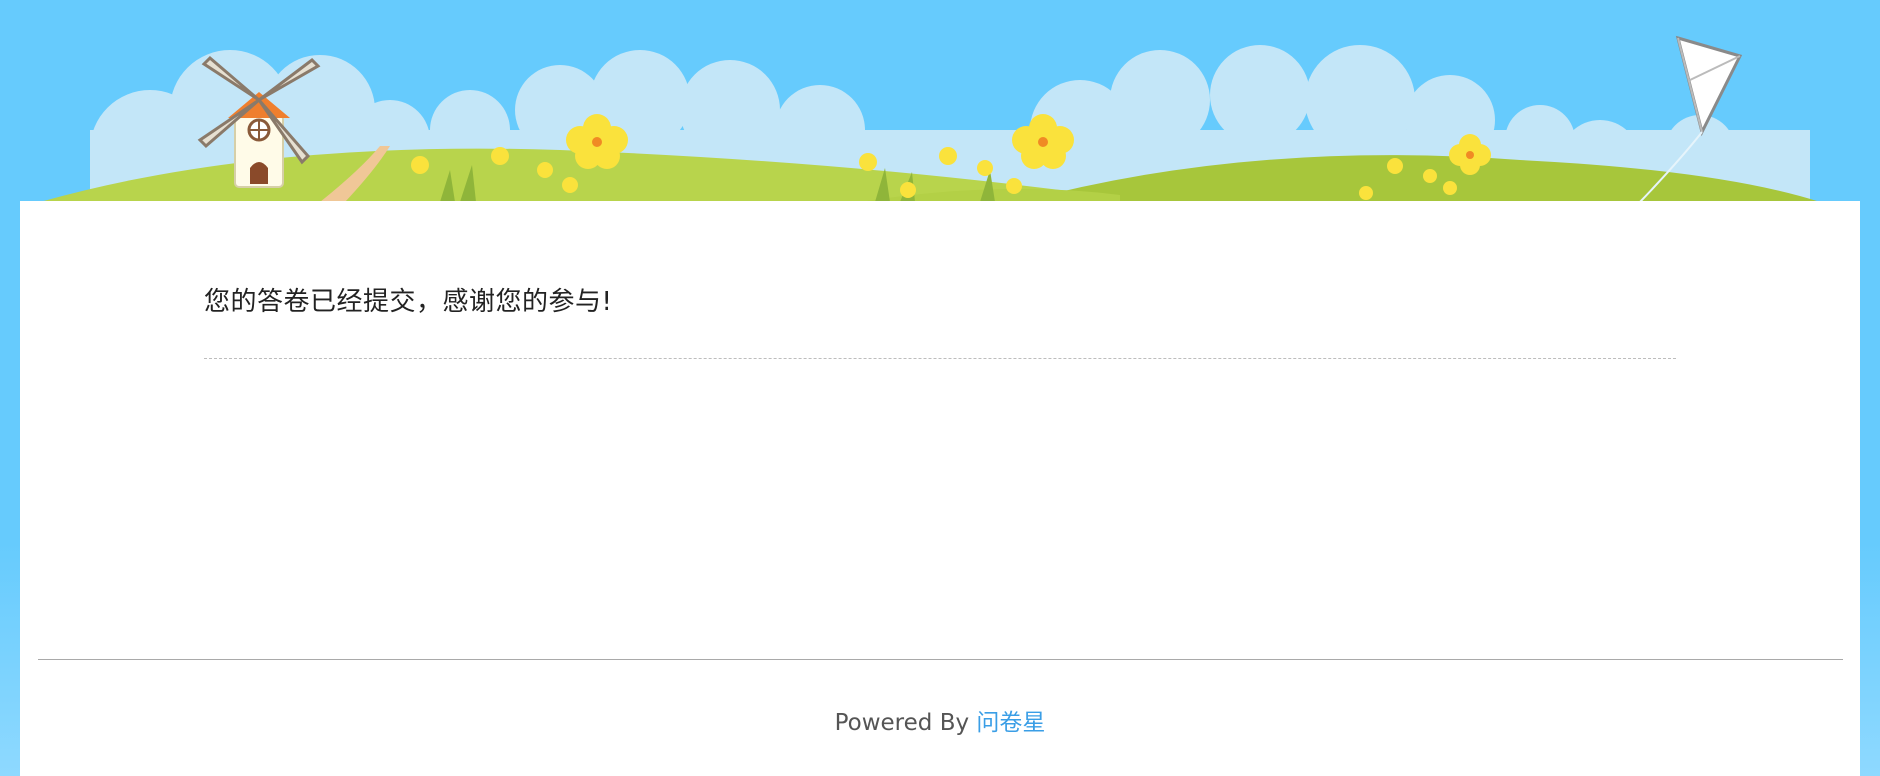 This screenshot has height=776, width=1880. What do you see at coordinates (1010, 723) in the screenshot?
I see `brand-link: 问卷星` at bounding box center [1010, 723].